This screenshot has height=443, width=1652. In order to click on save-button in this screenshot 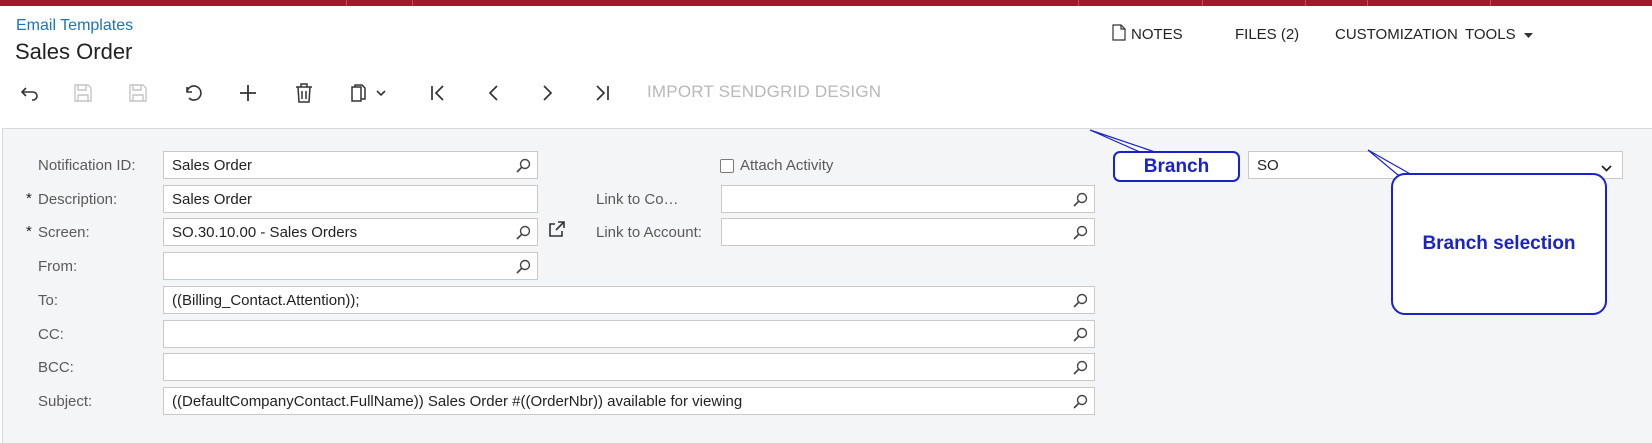, I will do `click(138, 93)`.